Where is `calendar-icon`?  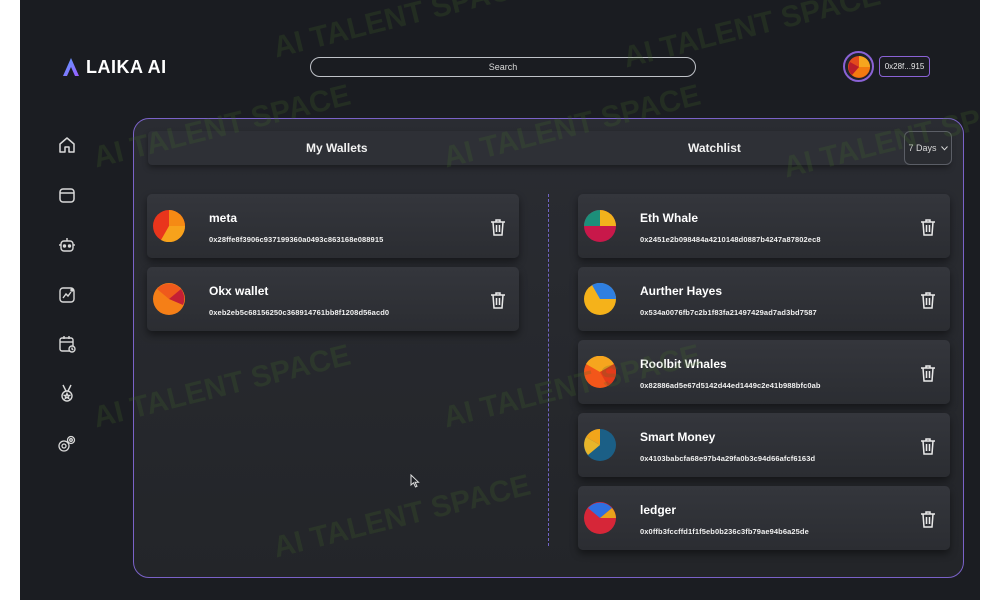 calendar-icon is located at coordinates (67, 344).